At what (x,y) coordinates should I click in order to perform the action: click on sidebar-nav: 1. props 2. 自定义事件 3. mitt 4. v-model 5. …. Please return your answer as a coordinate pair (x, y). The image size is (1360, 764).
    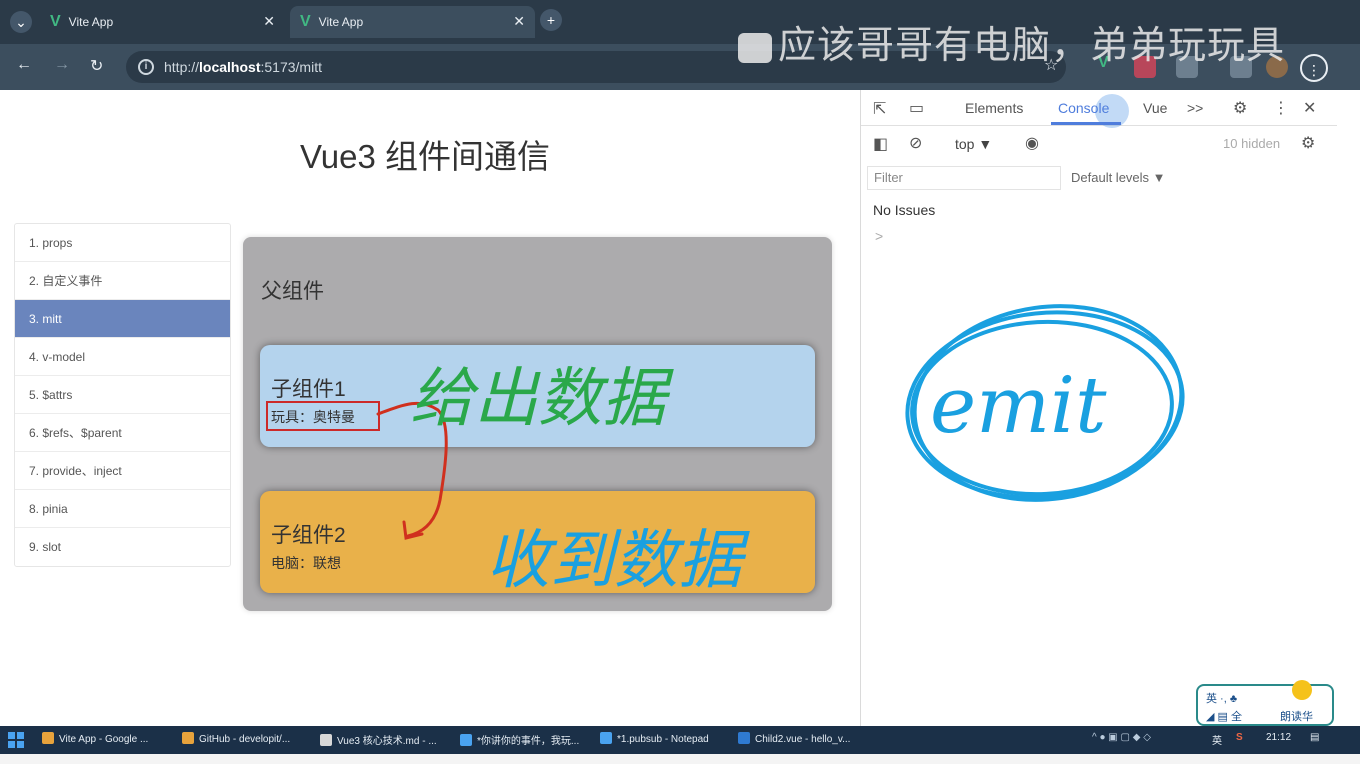
    Looking at the image, I should click on (122, 395).